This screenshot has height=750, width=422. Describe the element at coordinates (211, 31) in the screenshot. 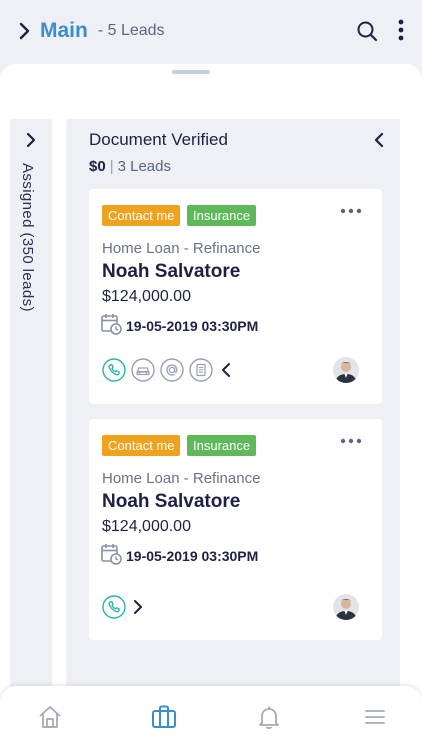

I see `app-header: Main - 5 Leads` at that location.